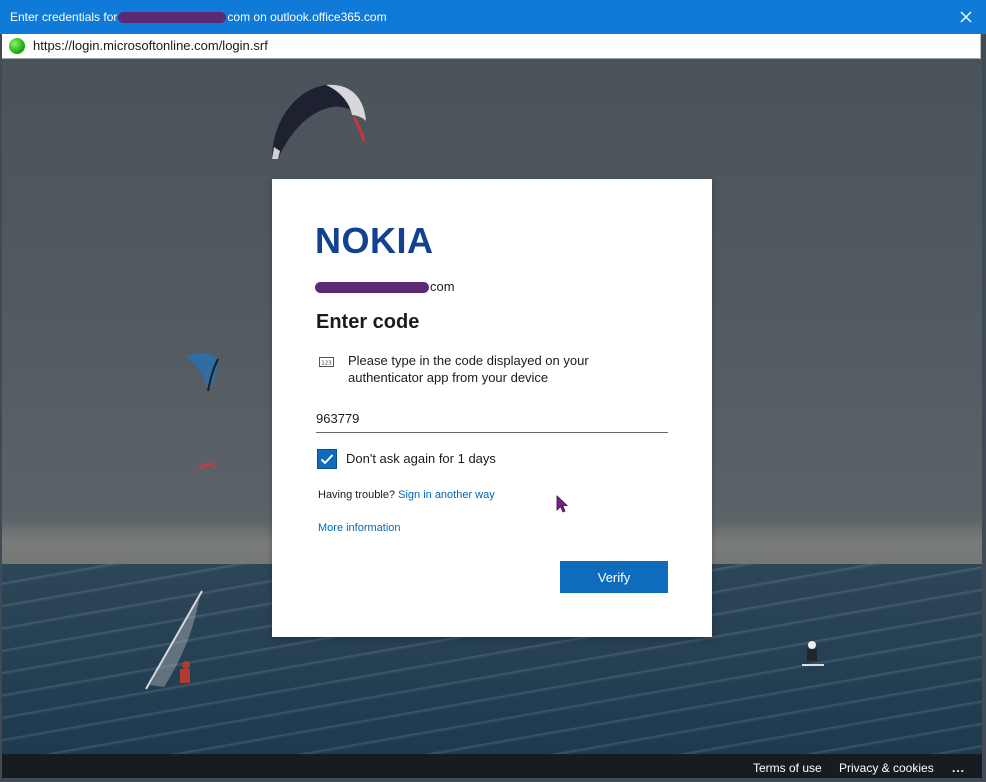 This screenshot has width=986, height=782. Describe the element at coordinates (307, 17) in the screenshot. I see `window-title-suffix: com on outlook.office365.com` at that location.